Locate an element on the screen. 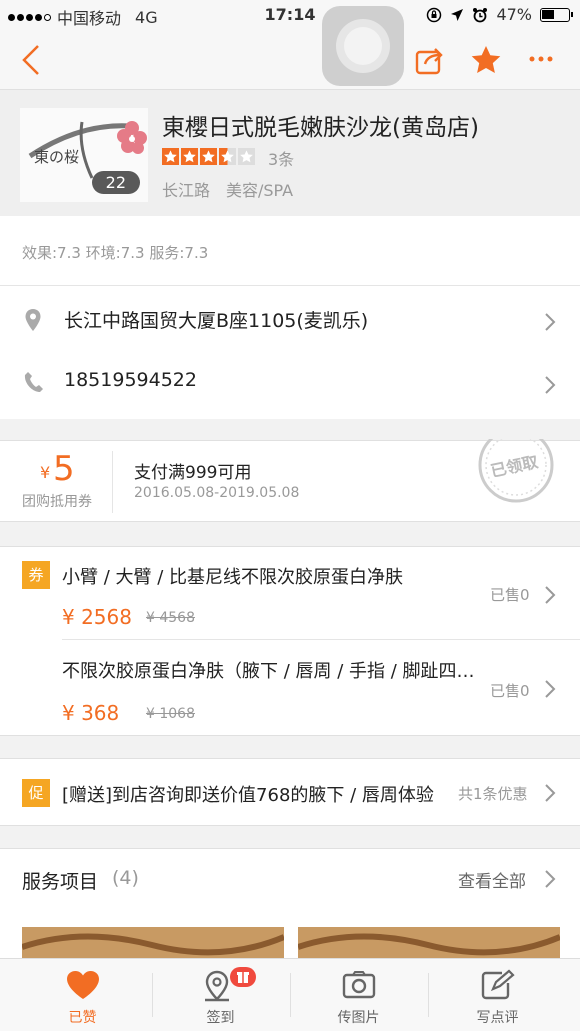 This screenshot has height=1031, width=580. category: 美容/SPA is located at coordinates (260, 190).